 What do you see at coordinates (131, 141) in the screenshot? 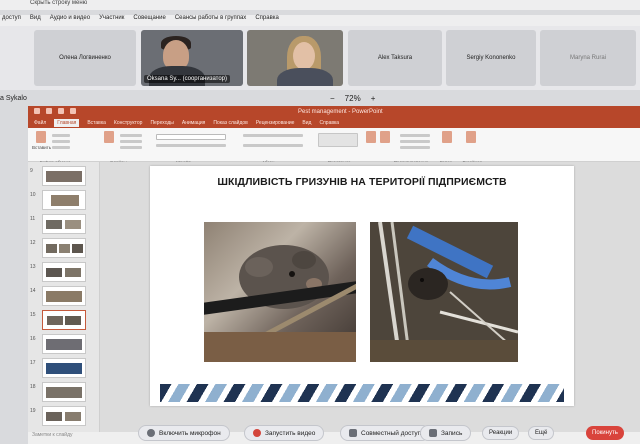
I see `reset-command` at bounding box center [131, 141].